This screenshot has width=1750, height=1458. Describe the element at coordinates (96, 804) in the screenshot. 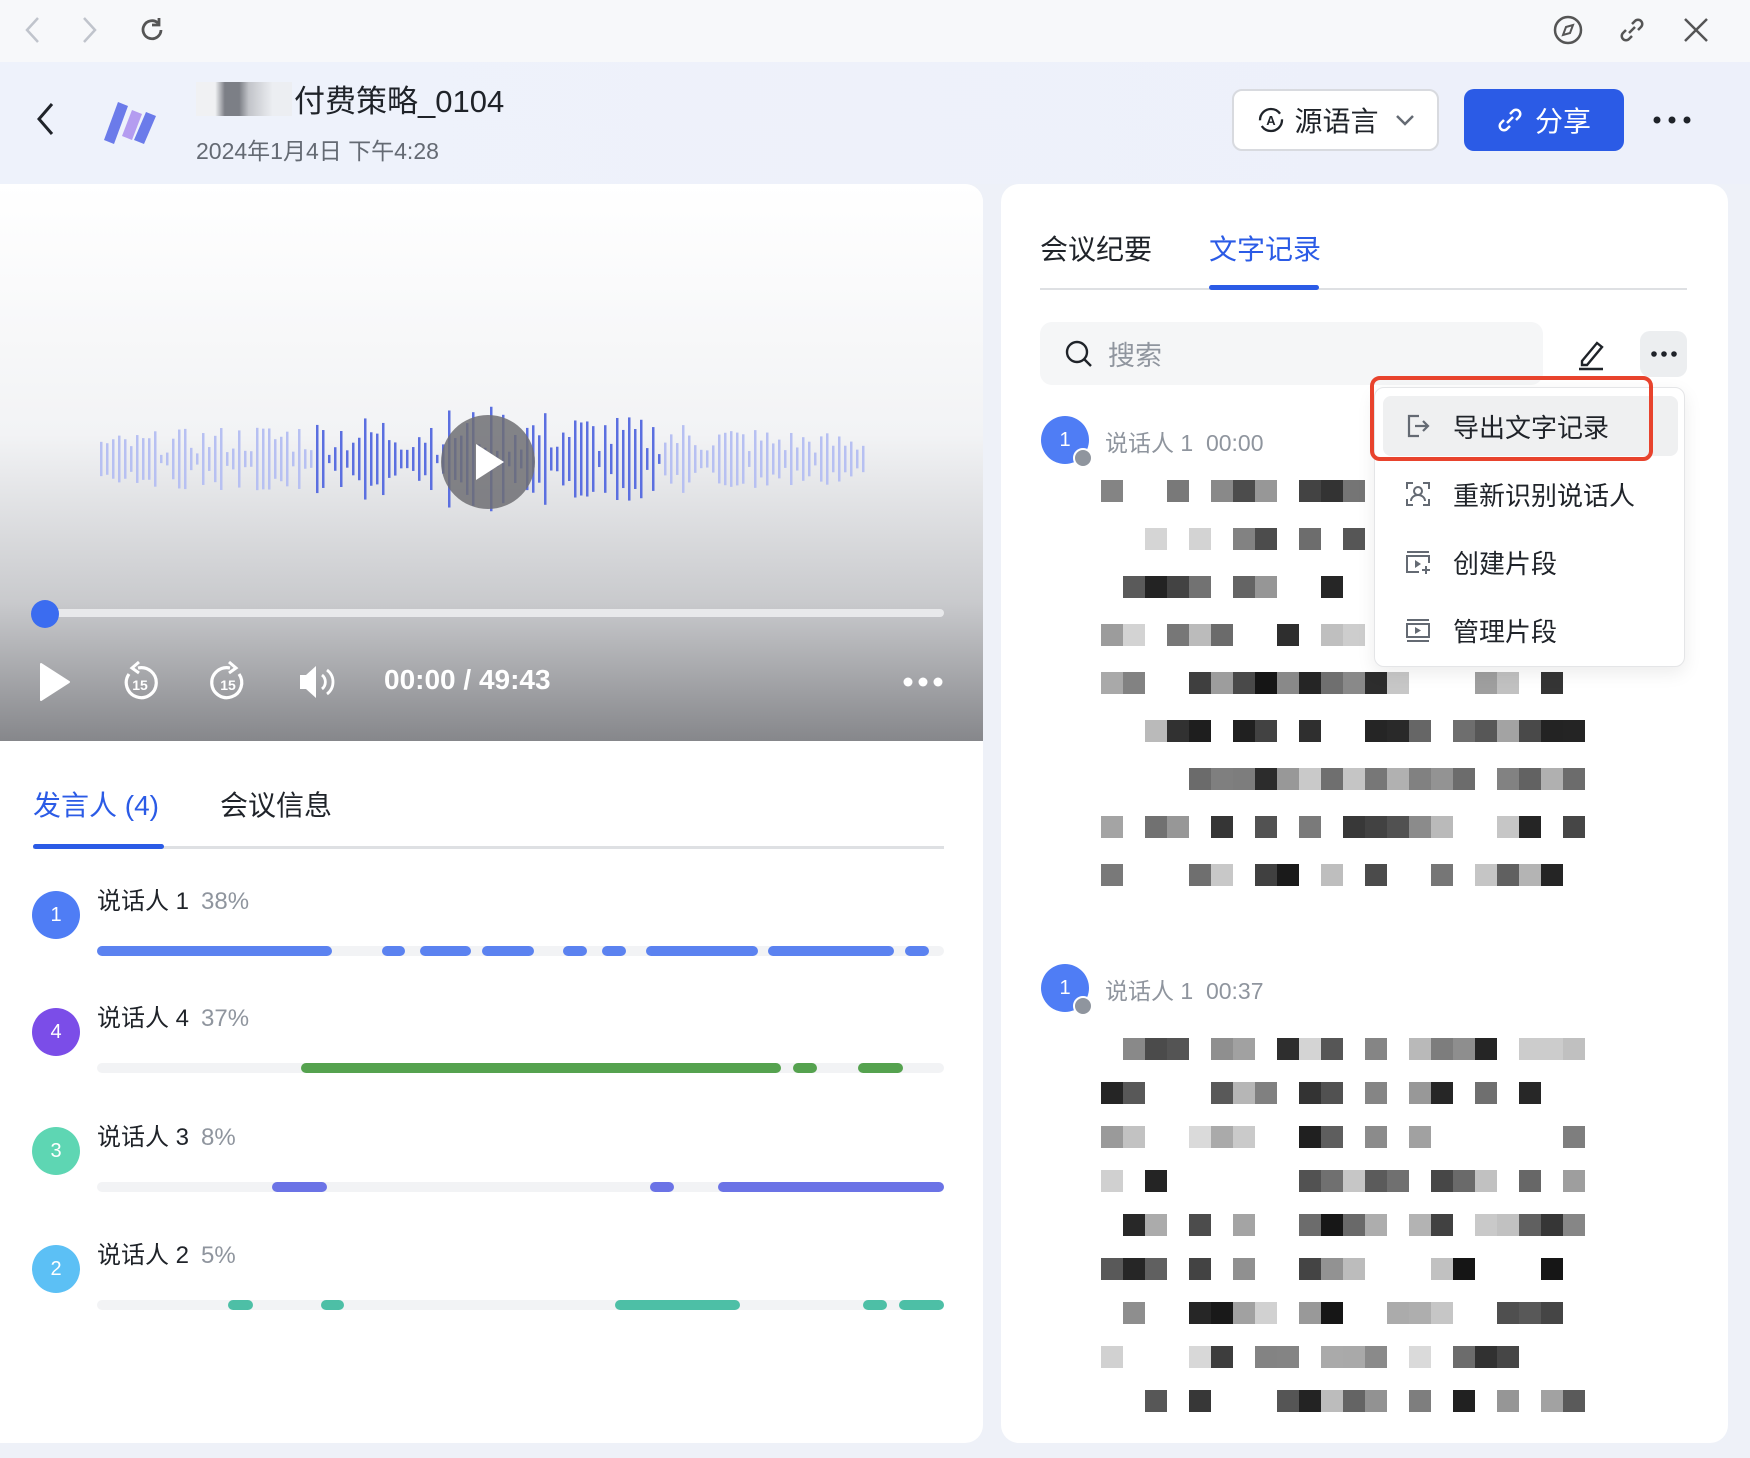

I see `tab-speakers: 发言人 (4)` at that location.